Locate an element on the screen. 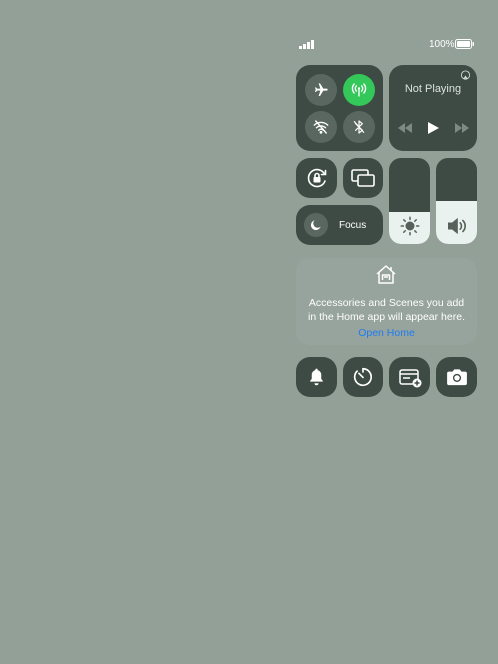 This screenshot has height=664, width=498. wallet-add-icon is located at coordinates (410, 378).